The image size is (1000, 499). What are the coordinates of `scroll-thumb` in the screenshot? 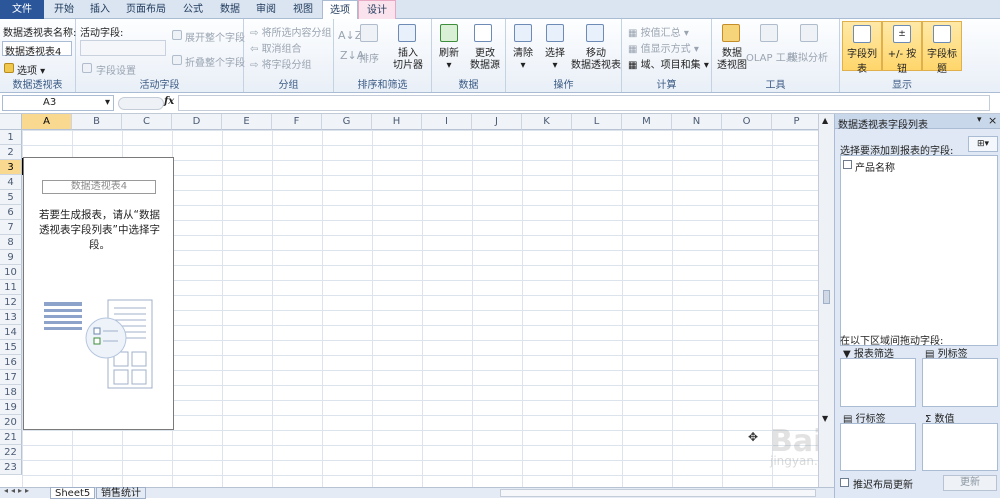 It's located at (826, 297).